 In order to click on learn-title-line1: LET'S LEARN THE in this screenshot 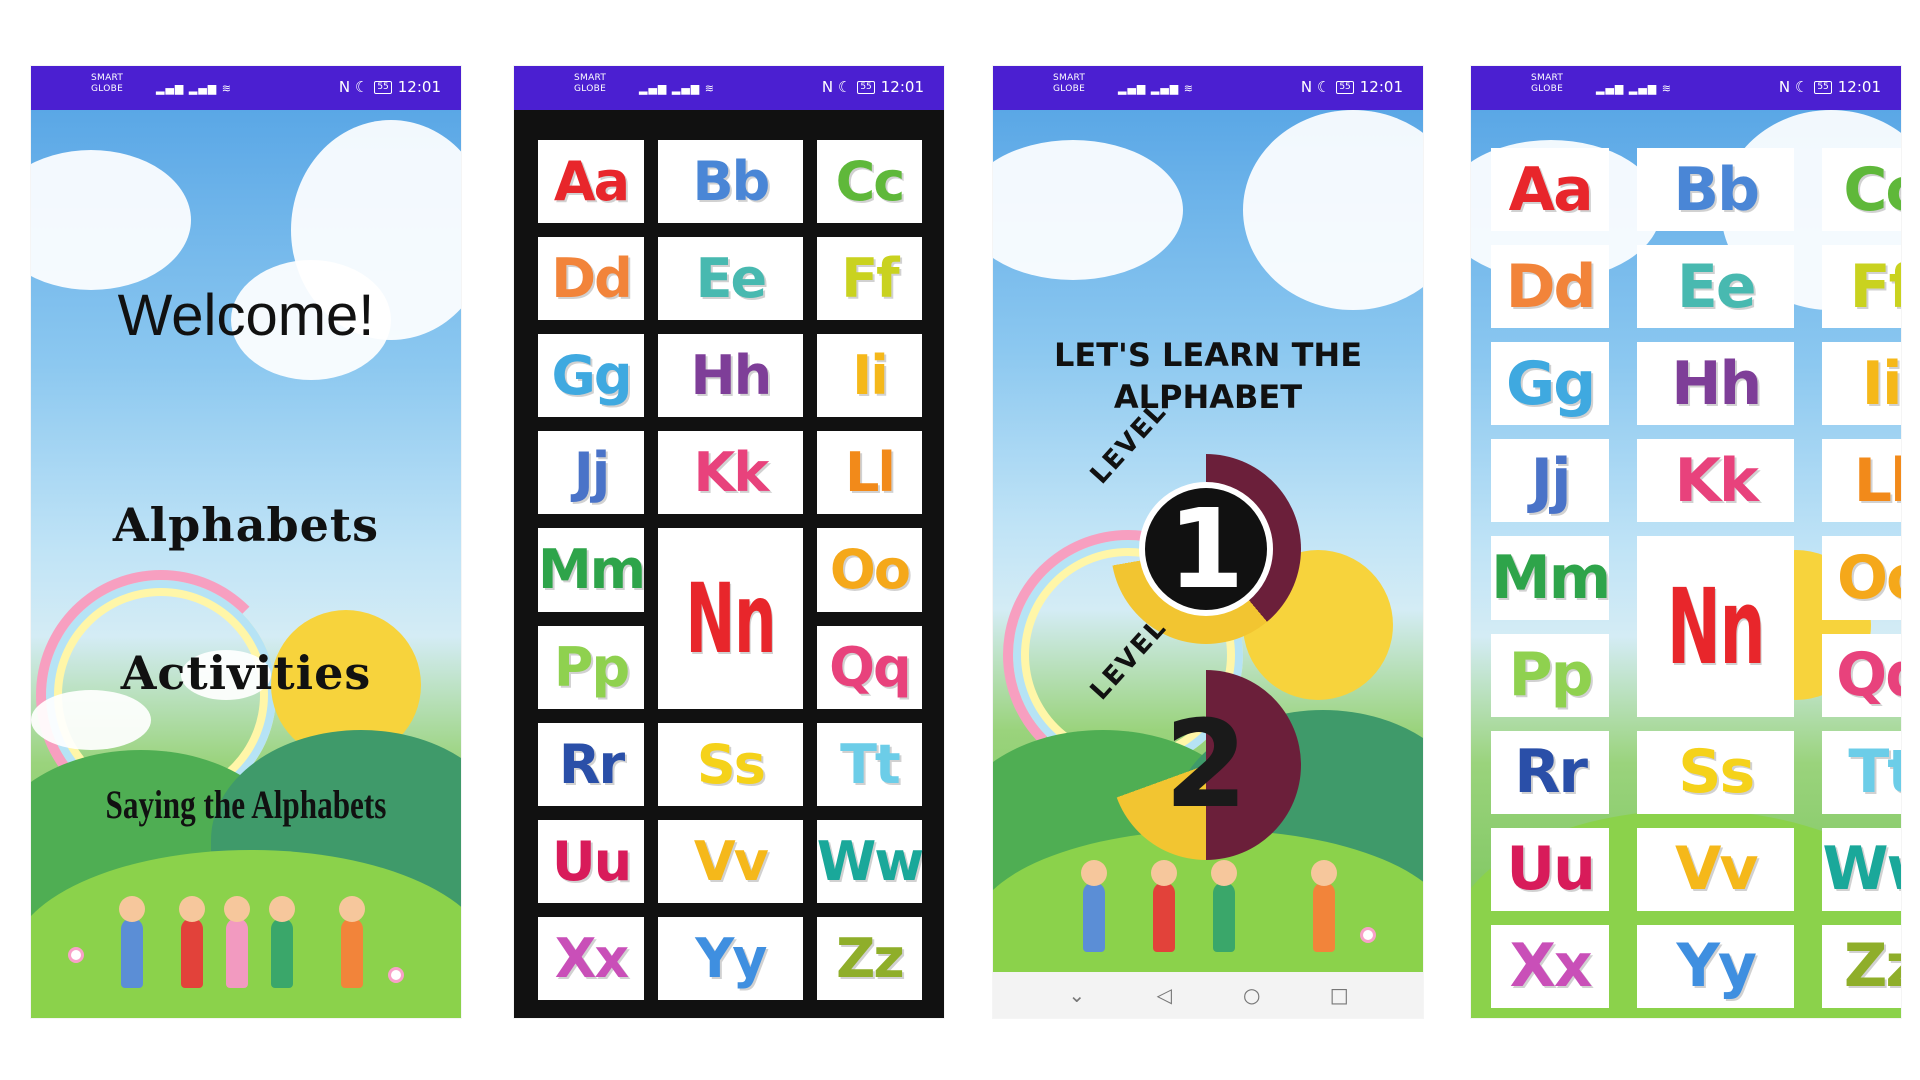, I will do `click(1208, 355)`.